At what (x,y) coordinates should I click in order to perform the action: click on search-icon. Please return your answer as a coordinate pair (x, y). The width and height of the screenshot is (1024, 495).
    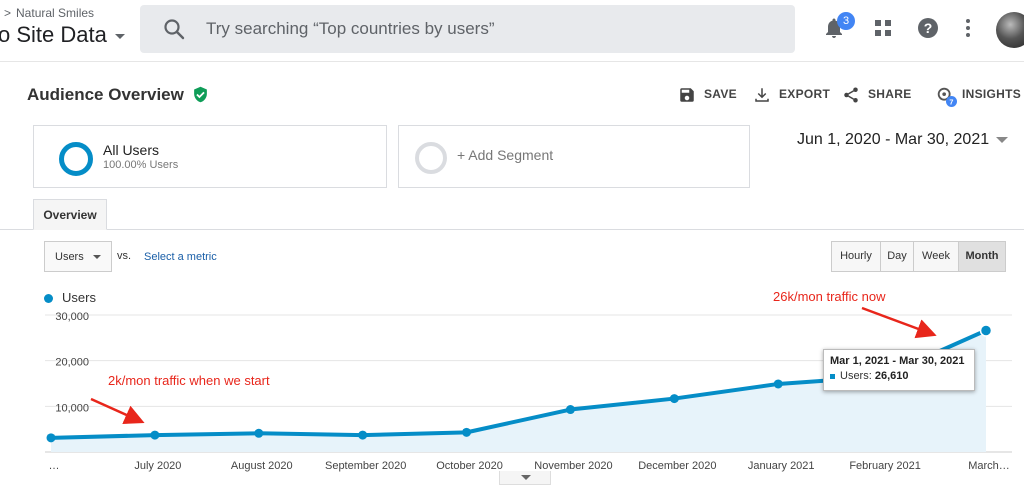
    Looking at the image, I should click on (174, 29).